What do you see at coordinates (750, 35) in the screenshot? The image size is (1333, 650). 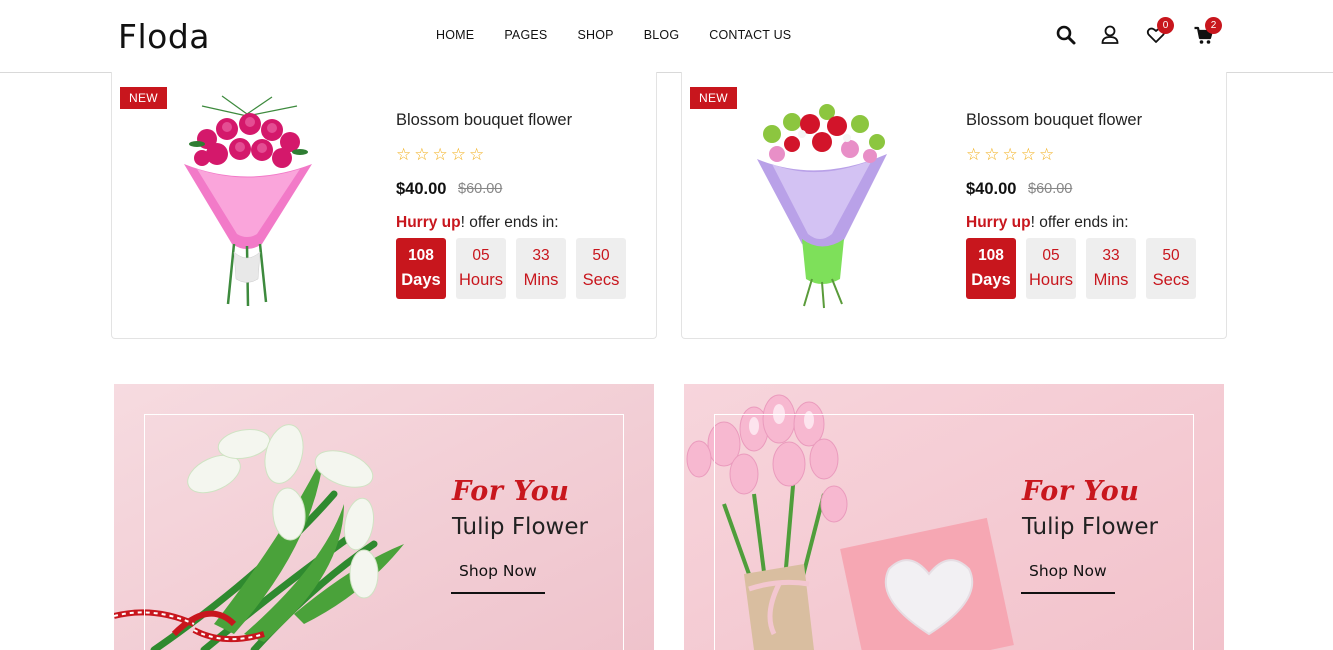 I see `nav-contact-us: CONTACT US` at bounding box center [750, 35].